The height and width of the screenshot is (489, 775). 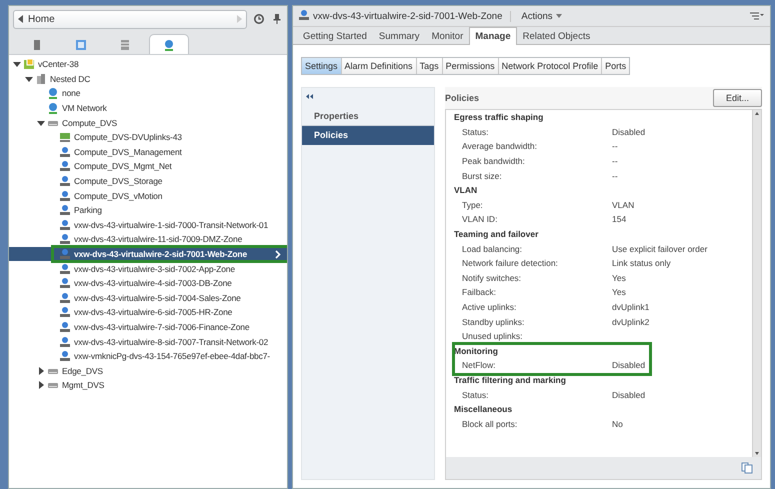 I want to click on property-label: NetFlow:, so click(x=479, y=365).